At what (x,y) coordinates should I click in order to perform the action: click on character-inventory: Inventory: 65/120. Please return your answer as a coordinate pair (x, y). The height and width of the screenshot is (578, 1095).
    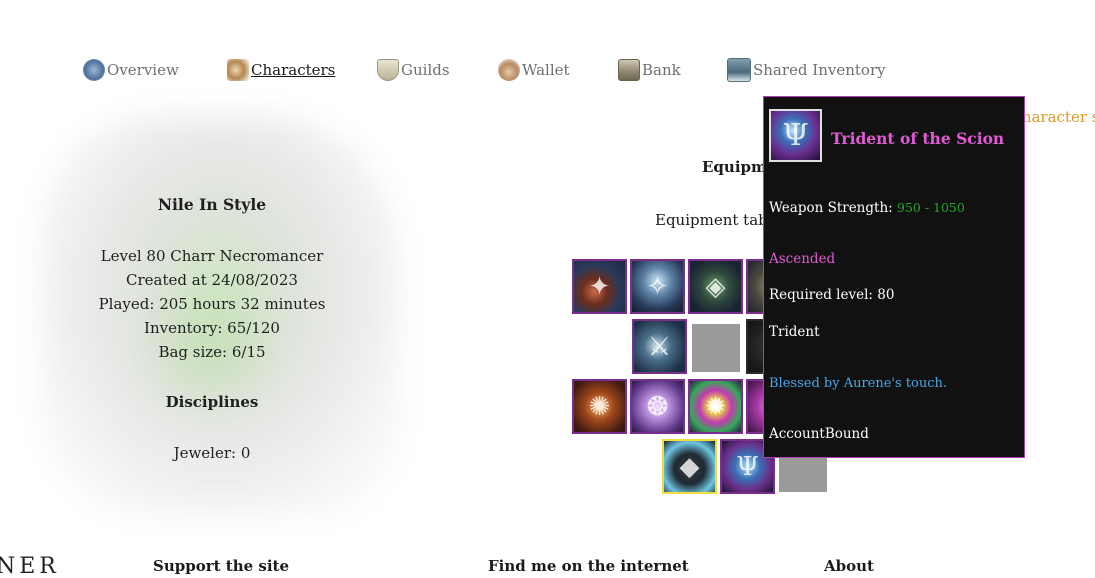
    Looking at the image, I should click on (212, 328).